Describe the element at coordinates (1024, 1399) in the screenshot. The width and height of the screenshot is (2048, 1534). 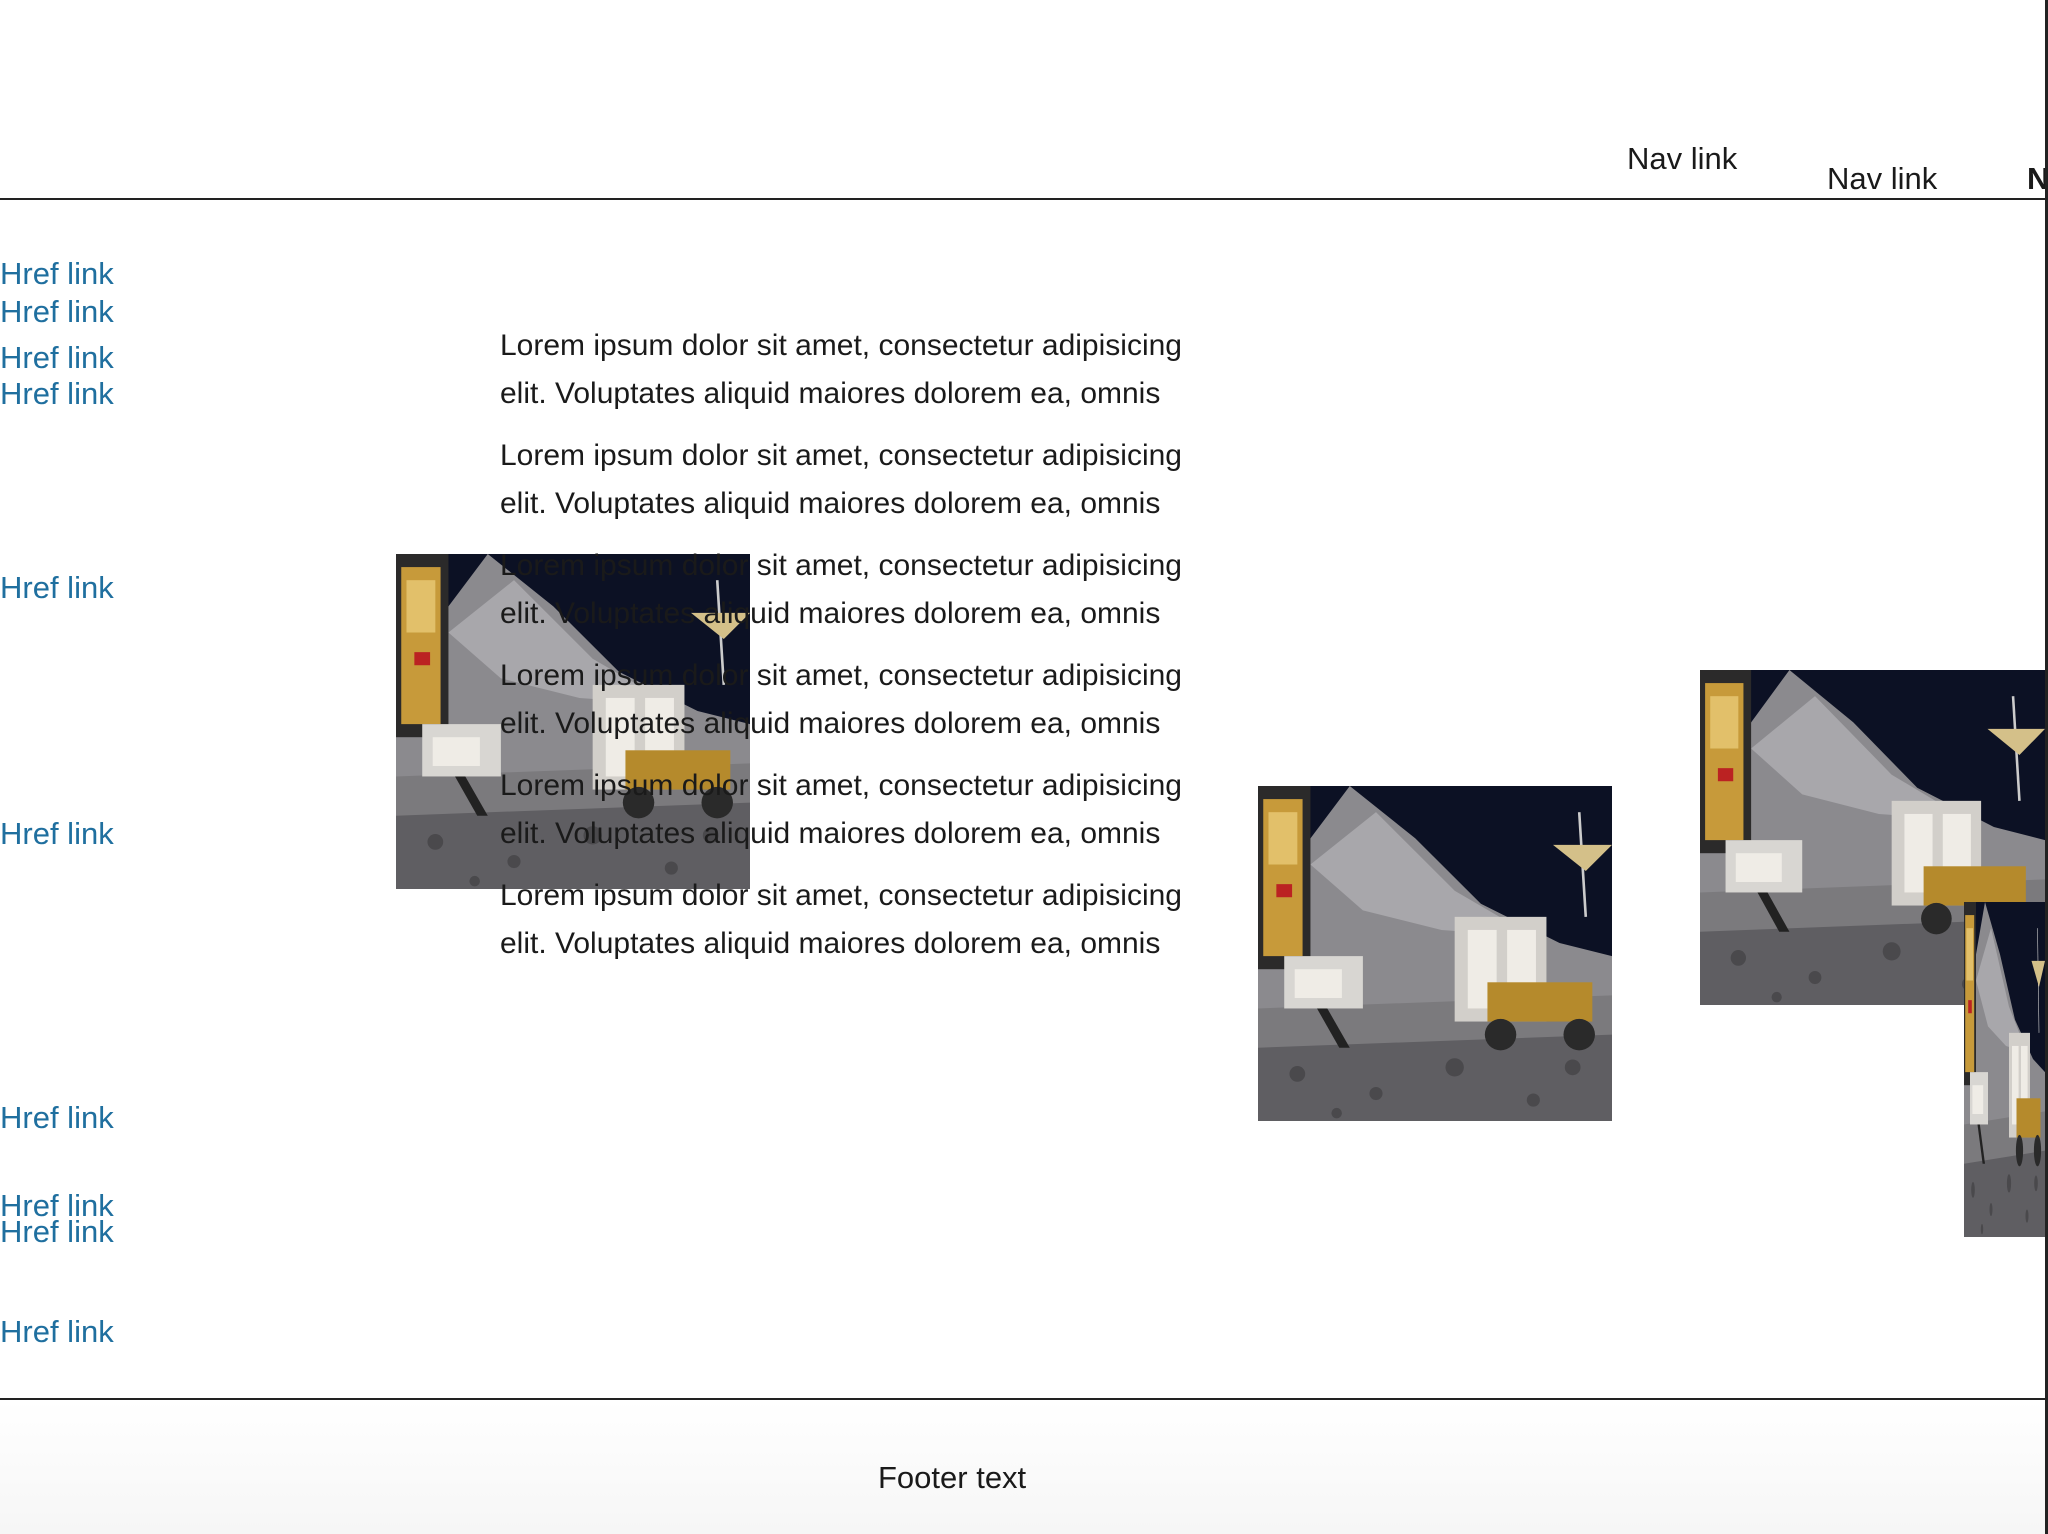
I see `footer-divider` at that location.